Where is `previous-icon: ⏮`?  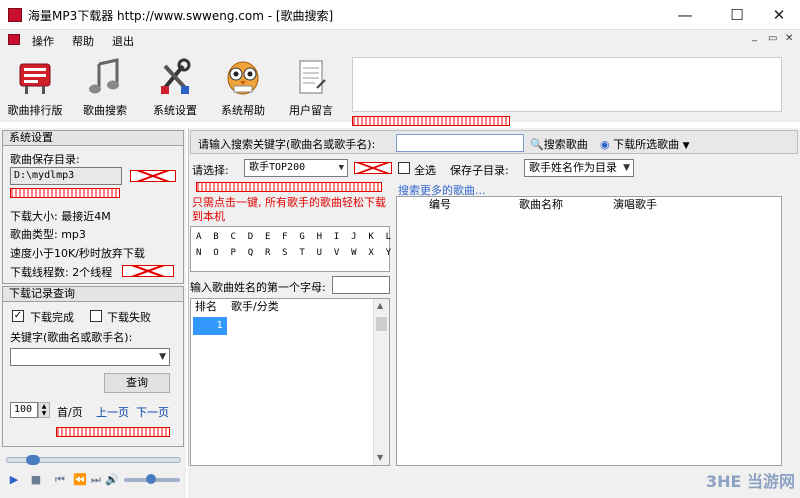 previous-icon: ⏮ is located at coordinates (60, 480).